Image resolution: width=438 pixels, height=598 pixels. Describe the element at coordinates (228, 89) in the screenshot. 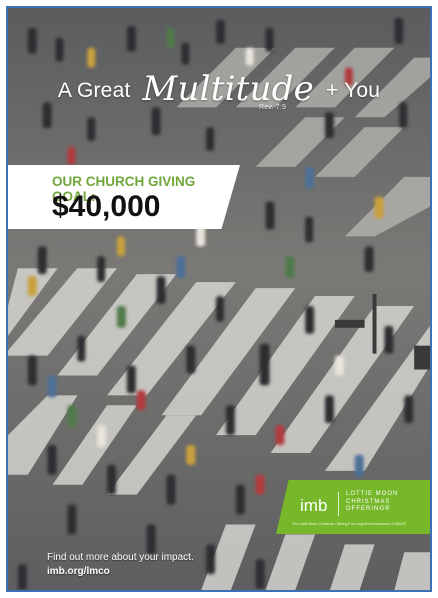

I see `title-script-word: Multitude` at that location.